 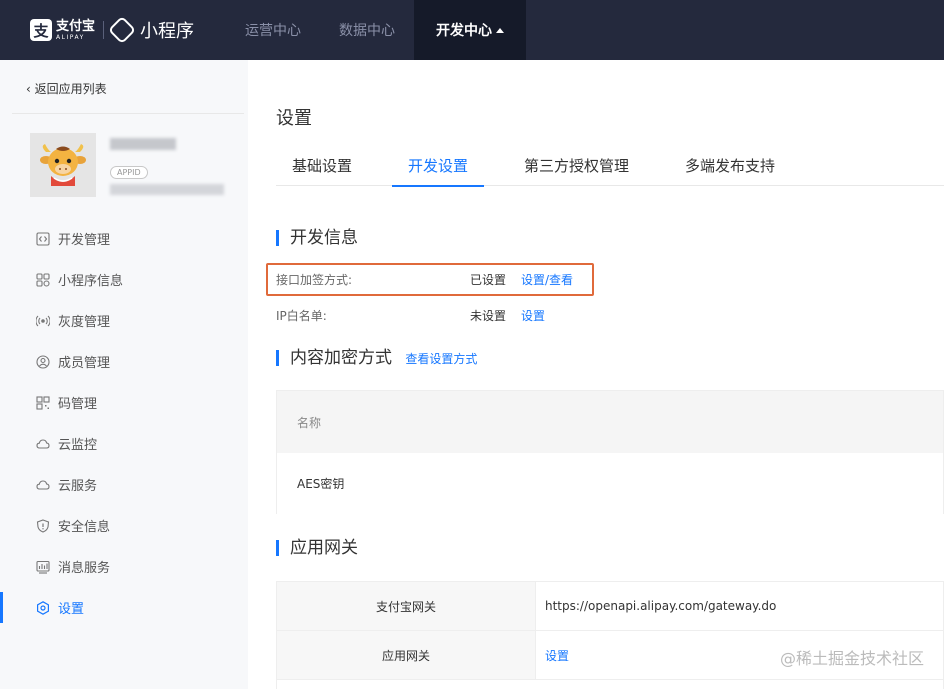 What do you see at coordinates (314, 280) in the screenshot?
I see `sign-method-label: 接口加签方式:` at bounding box center [314, 280].